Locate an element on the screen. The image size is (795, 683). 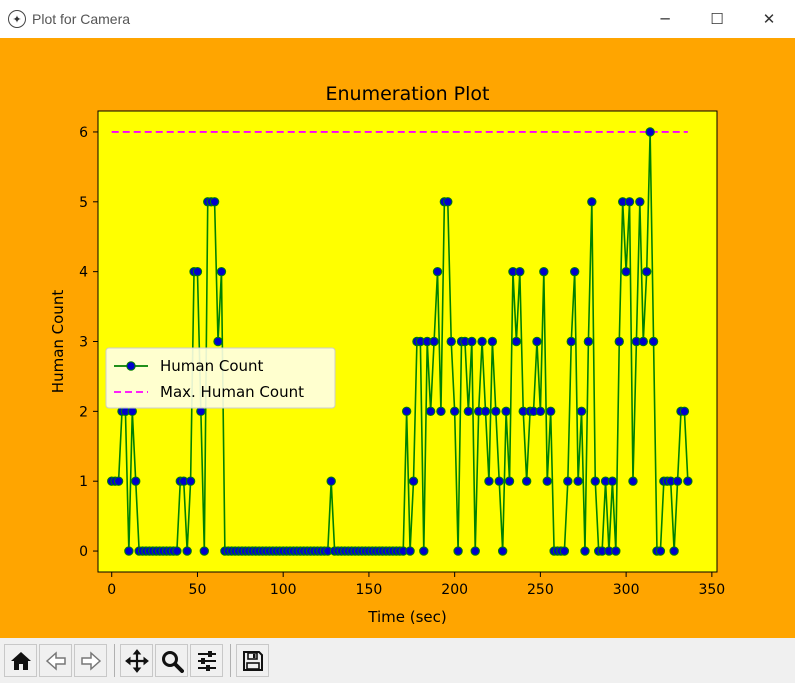
y-tick-label: 2 is located at coordinates (83, 412).